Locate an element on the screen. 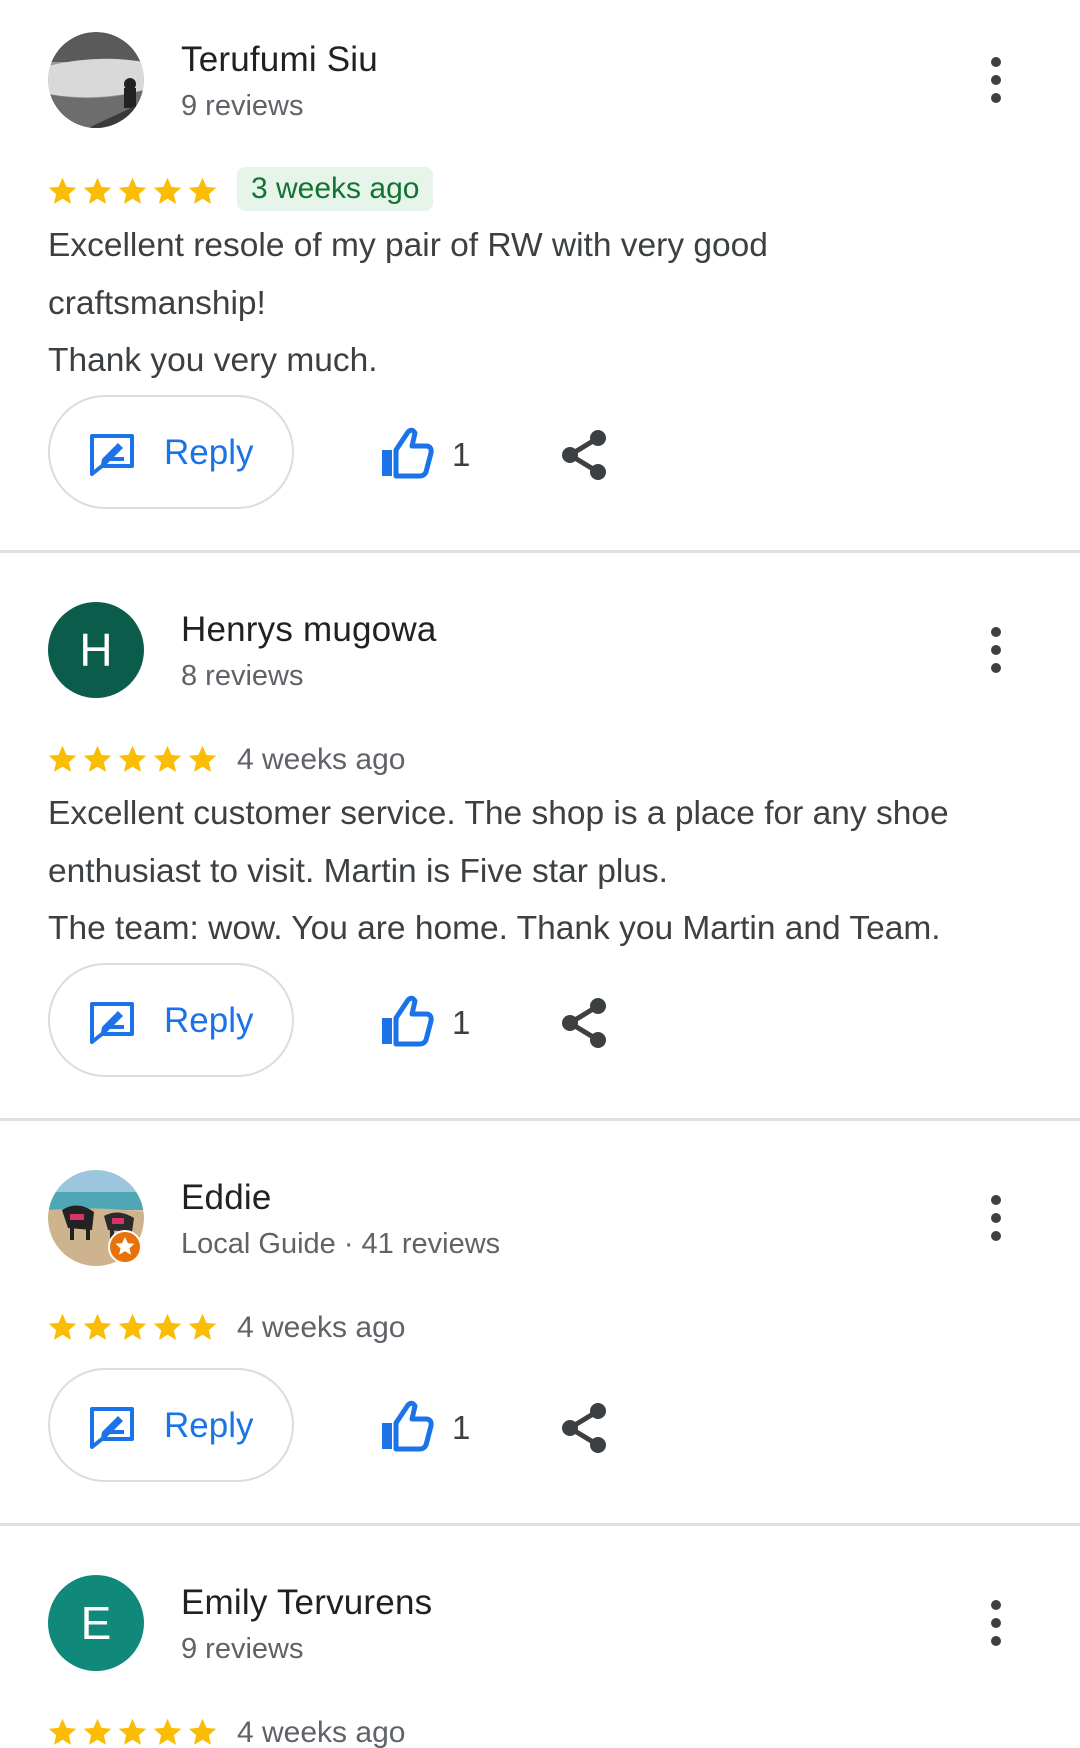 The image size is (1080, 1748). avatar: H is located at coordinates (96, 650).